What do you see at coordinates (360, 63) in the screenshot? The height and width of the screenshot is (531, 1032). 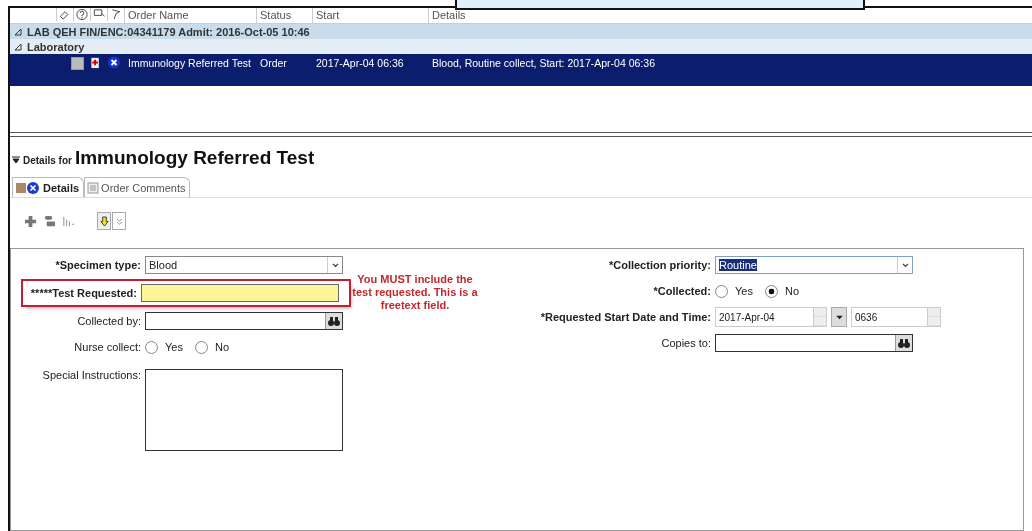 I see `table-cell-text: 2017-Apr-04 06:36` at bounding box center [360, 63].